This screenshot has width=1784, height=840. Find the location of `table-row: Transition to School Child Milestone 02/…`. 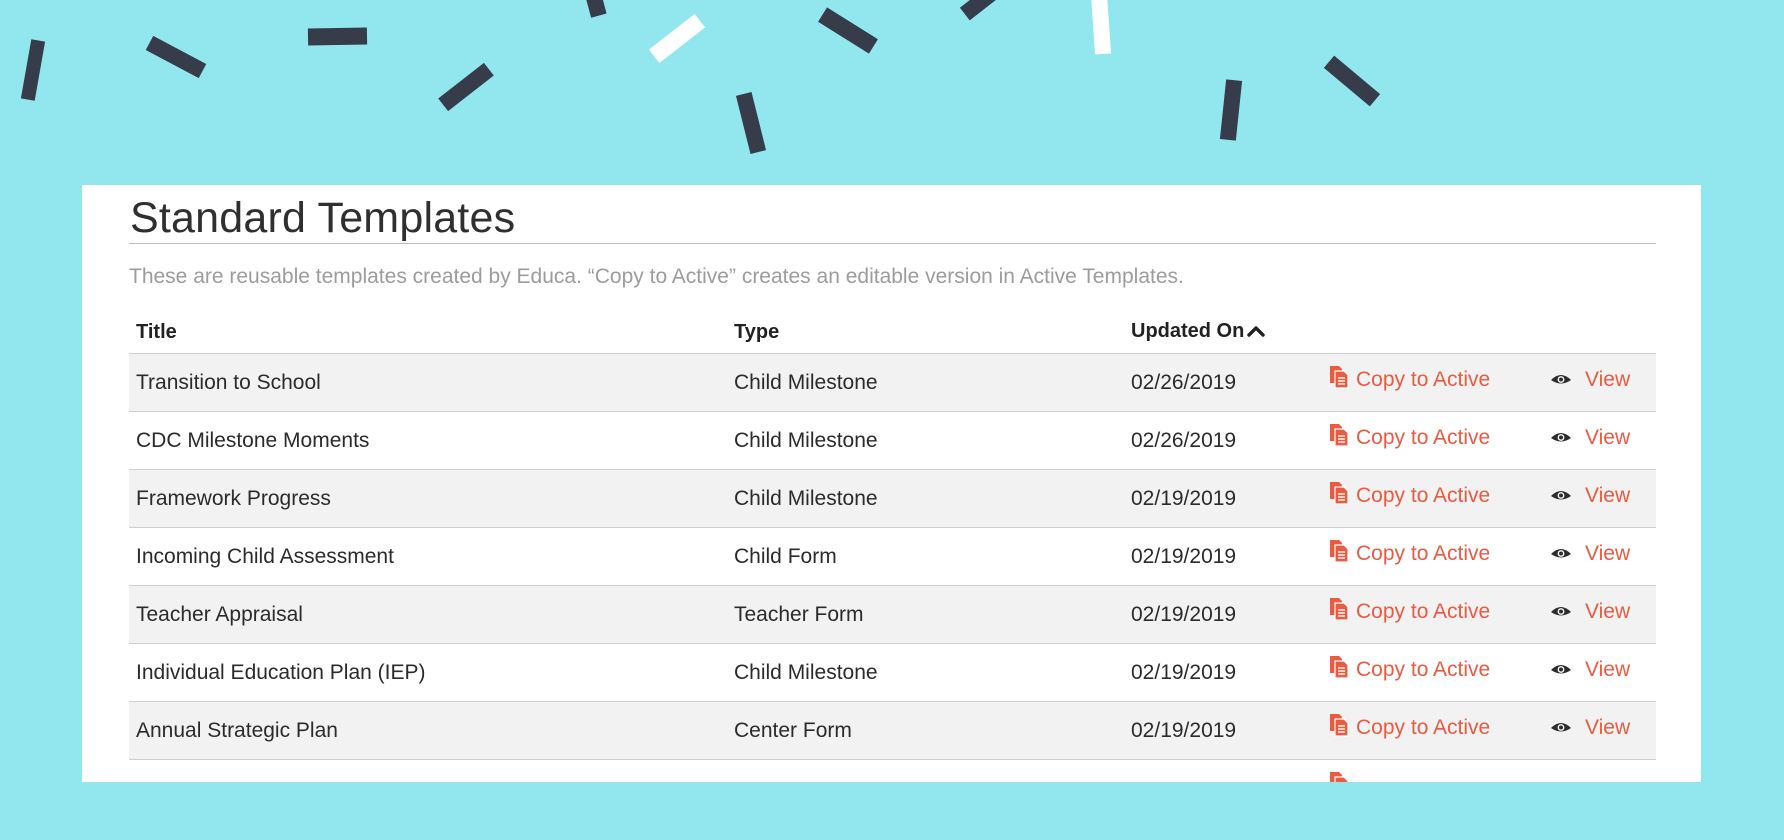

table-row: Transition to School Child Milestone 02/… is located at coordinates (892, 382).